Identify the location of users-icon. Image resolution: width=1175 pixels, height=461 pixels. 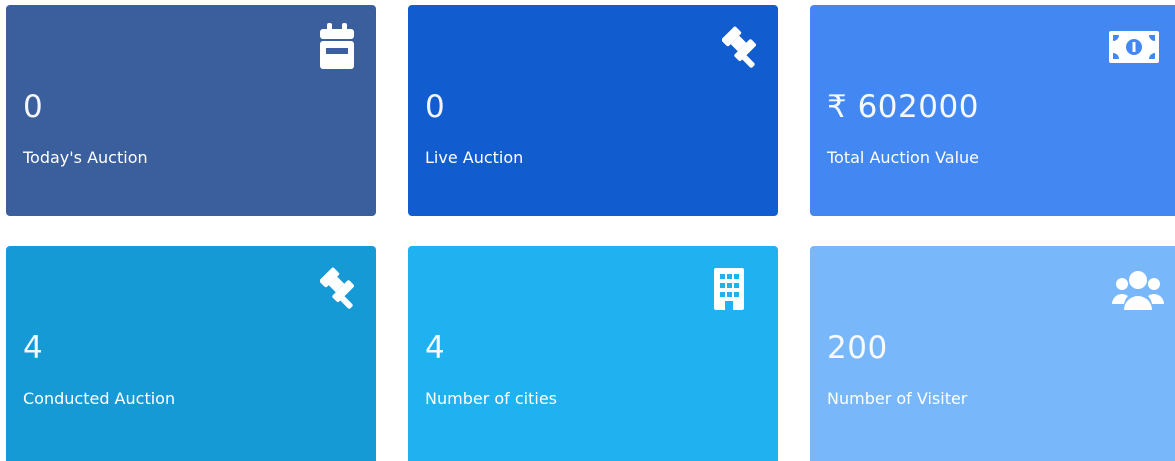
(1138, 290).